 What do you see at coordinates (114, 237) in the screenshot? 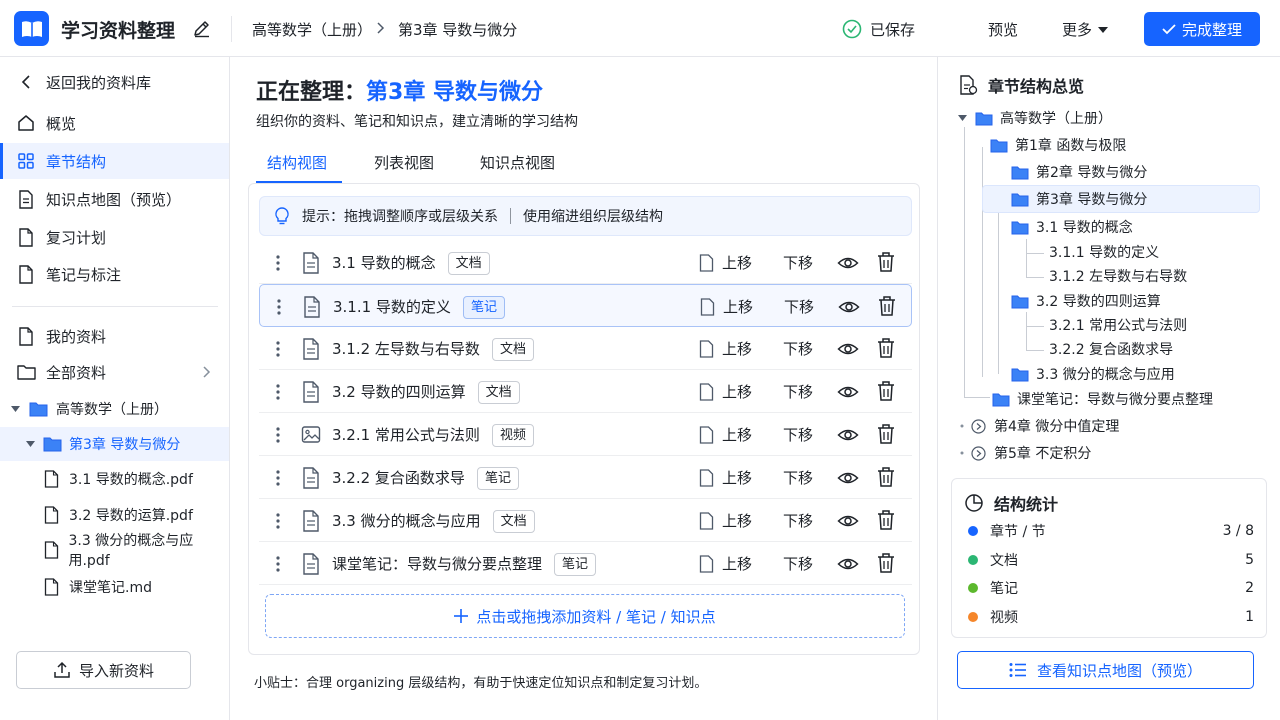
I see `sidebar-item-review-plan: 复习计划` at bounding box center [114, 237].